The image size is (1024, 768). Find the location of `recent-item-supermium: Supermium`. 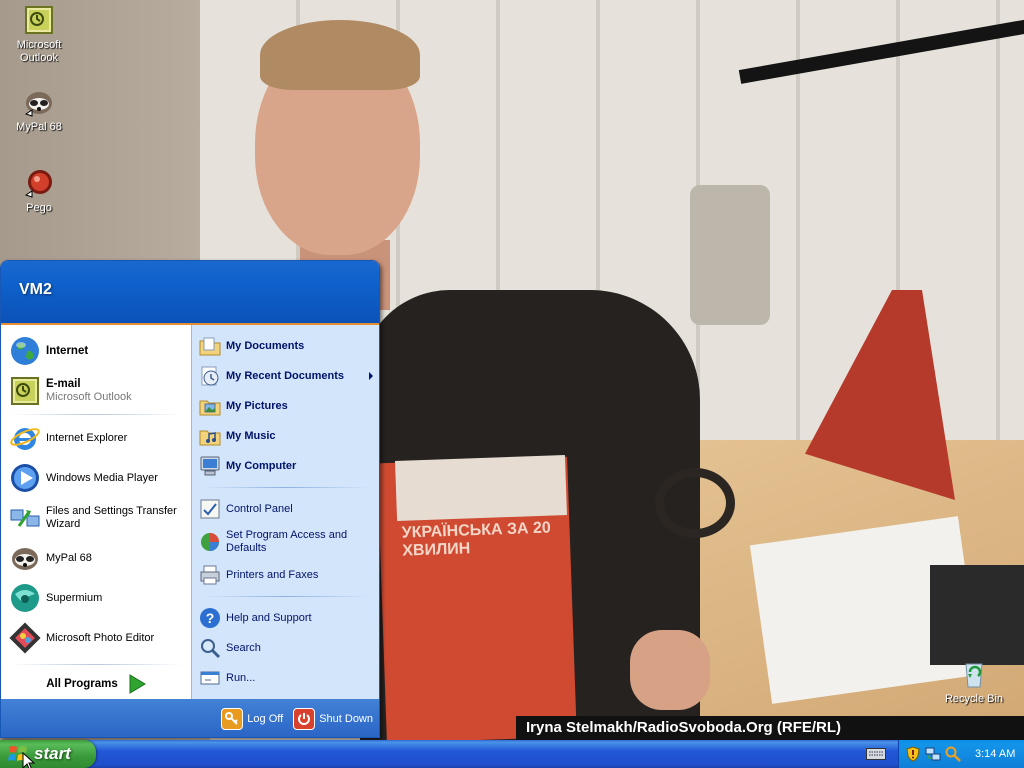

recent-item-supermium: Supermium is located at coordinates (96, 598).